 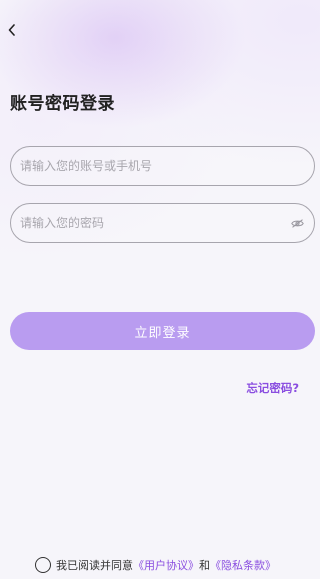 I want to click on forgot-password-link: 忘记密码?, so click(x=272, y=388).